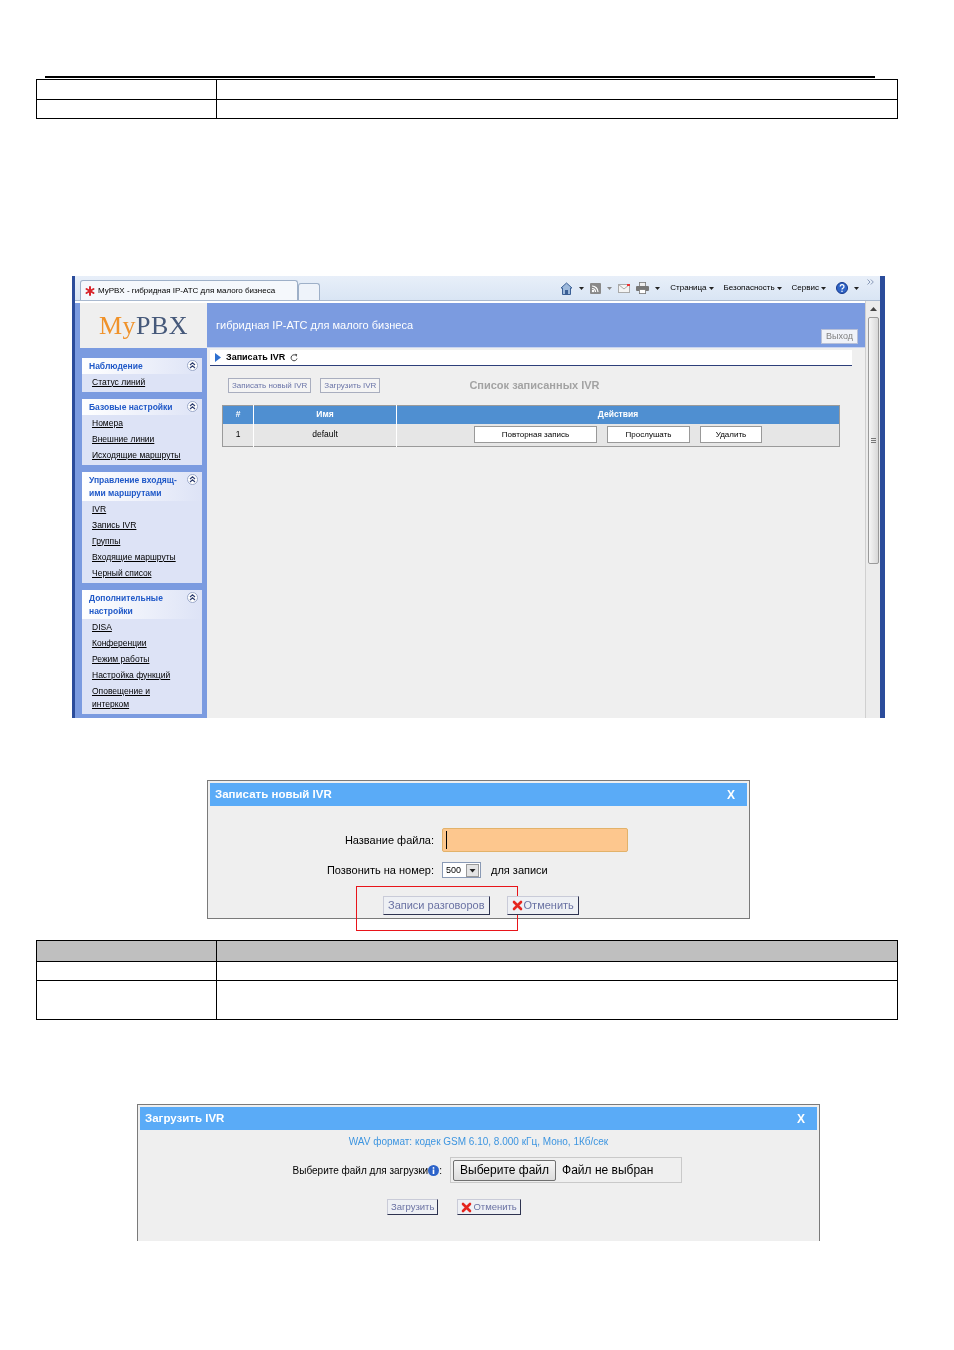  I want to click on scroll-up-arrow-icon, so click(873, 309).